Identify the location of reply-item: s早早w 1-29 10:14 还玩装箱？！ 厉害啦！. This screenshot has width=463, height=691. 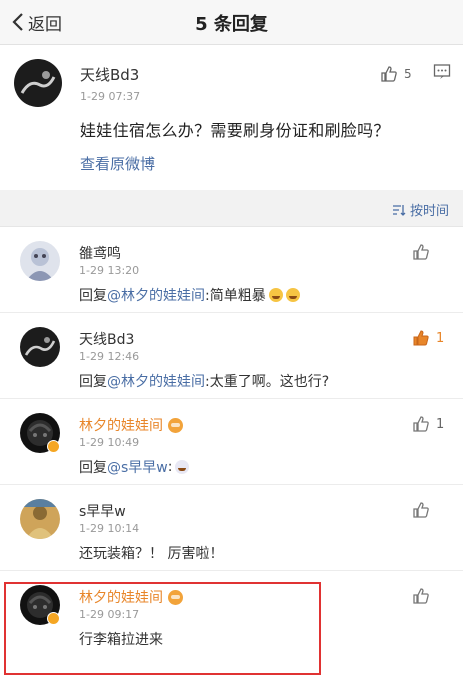
(231, 528).